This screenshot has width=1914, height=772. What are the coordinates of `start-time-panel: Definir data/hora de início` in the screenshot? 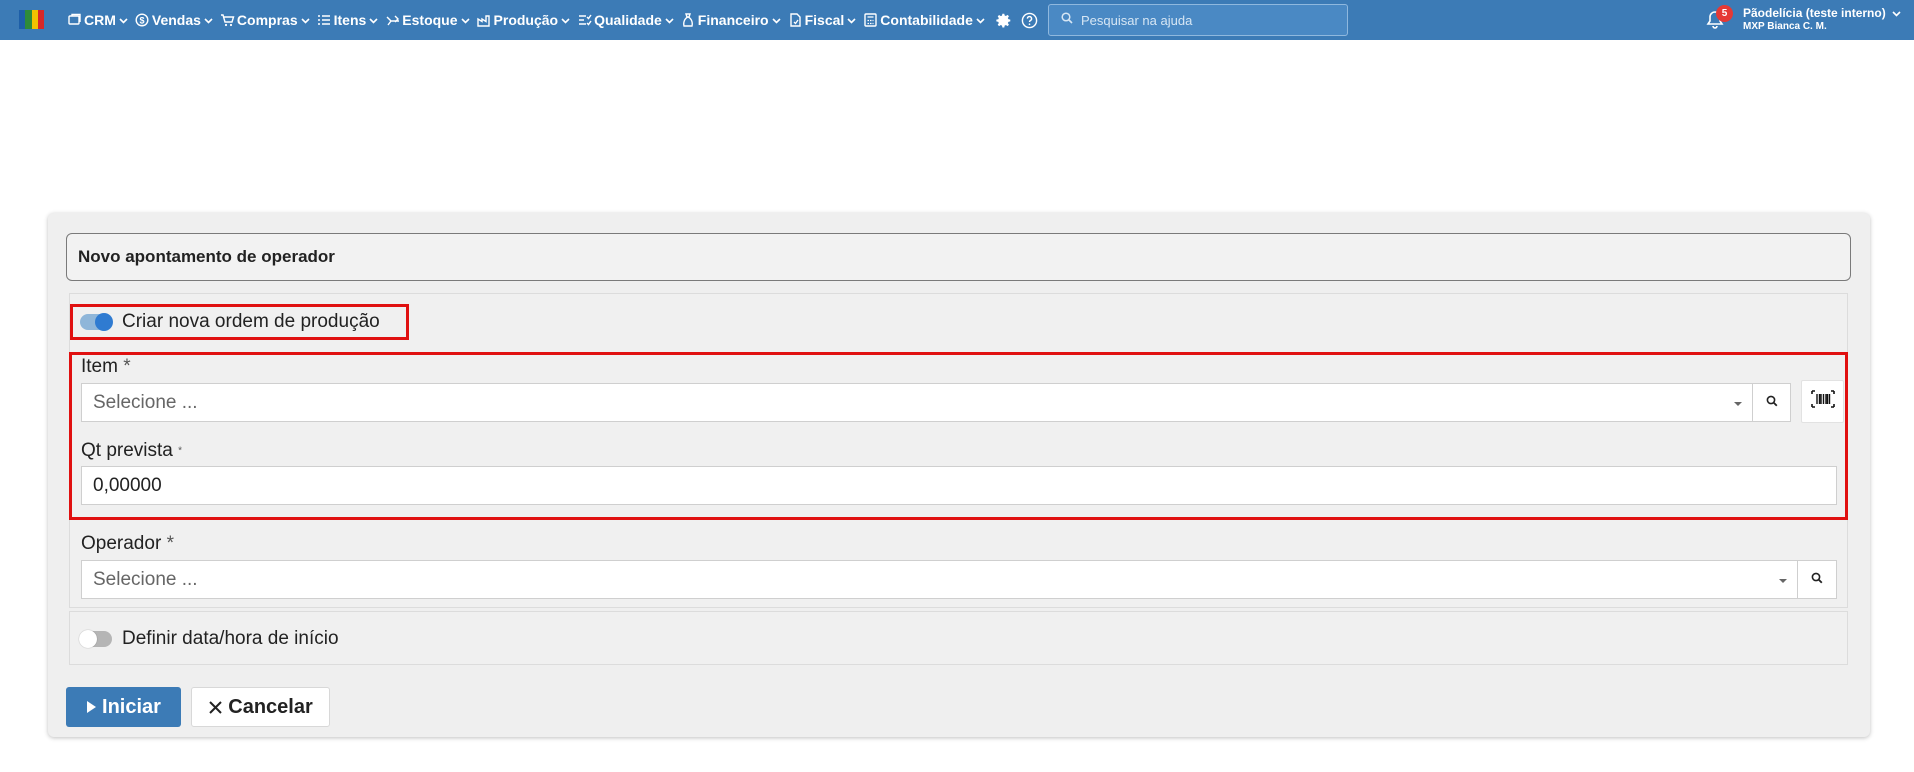 It's located at (958, 638).